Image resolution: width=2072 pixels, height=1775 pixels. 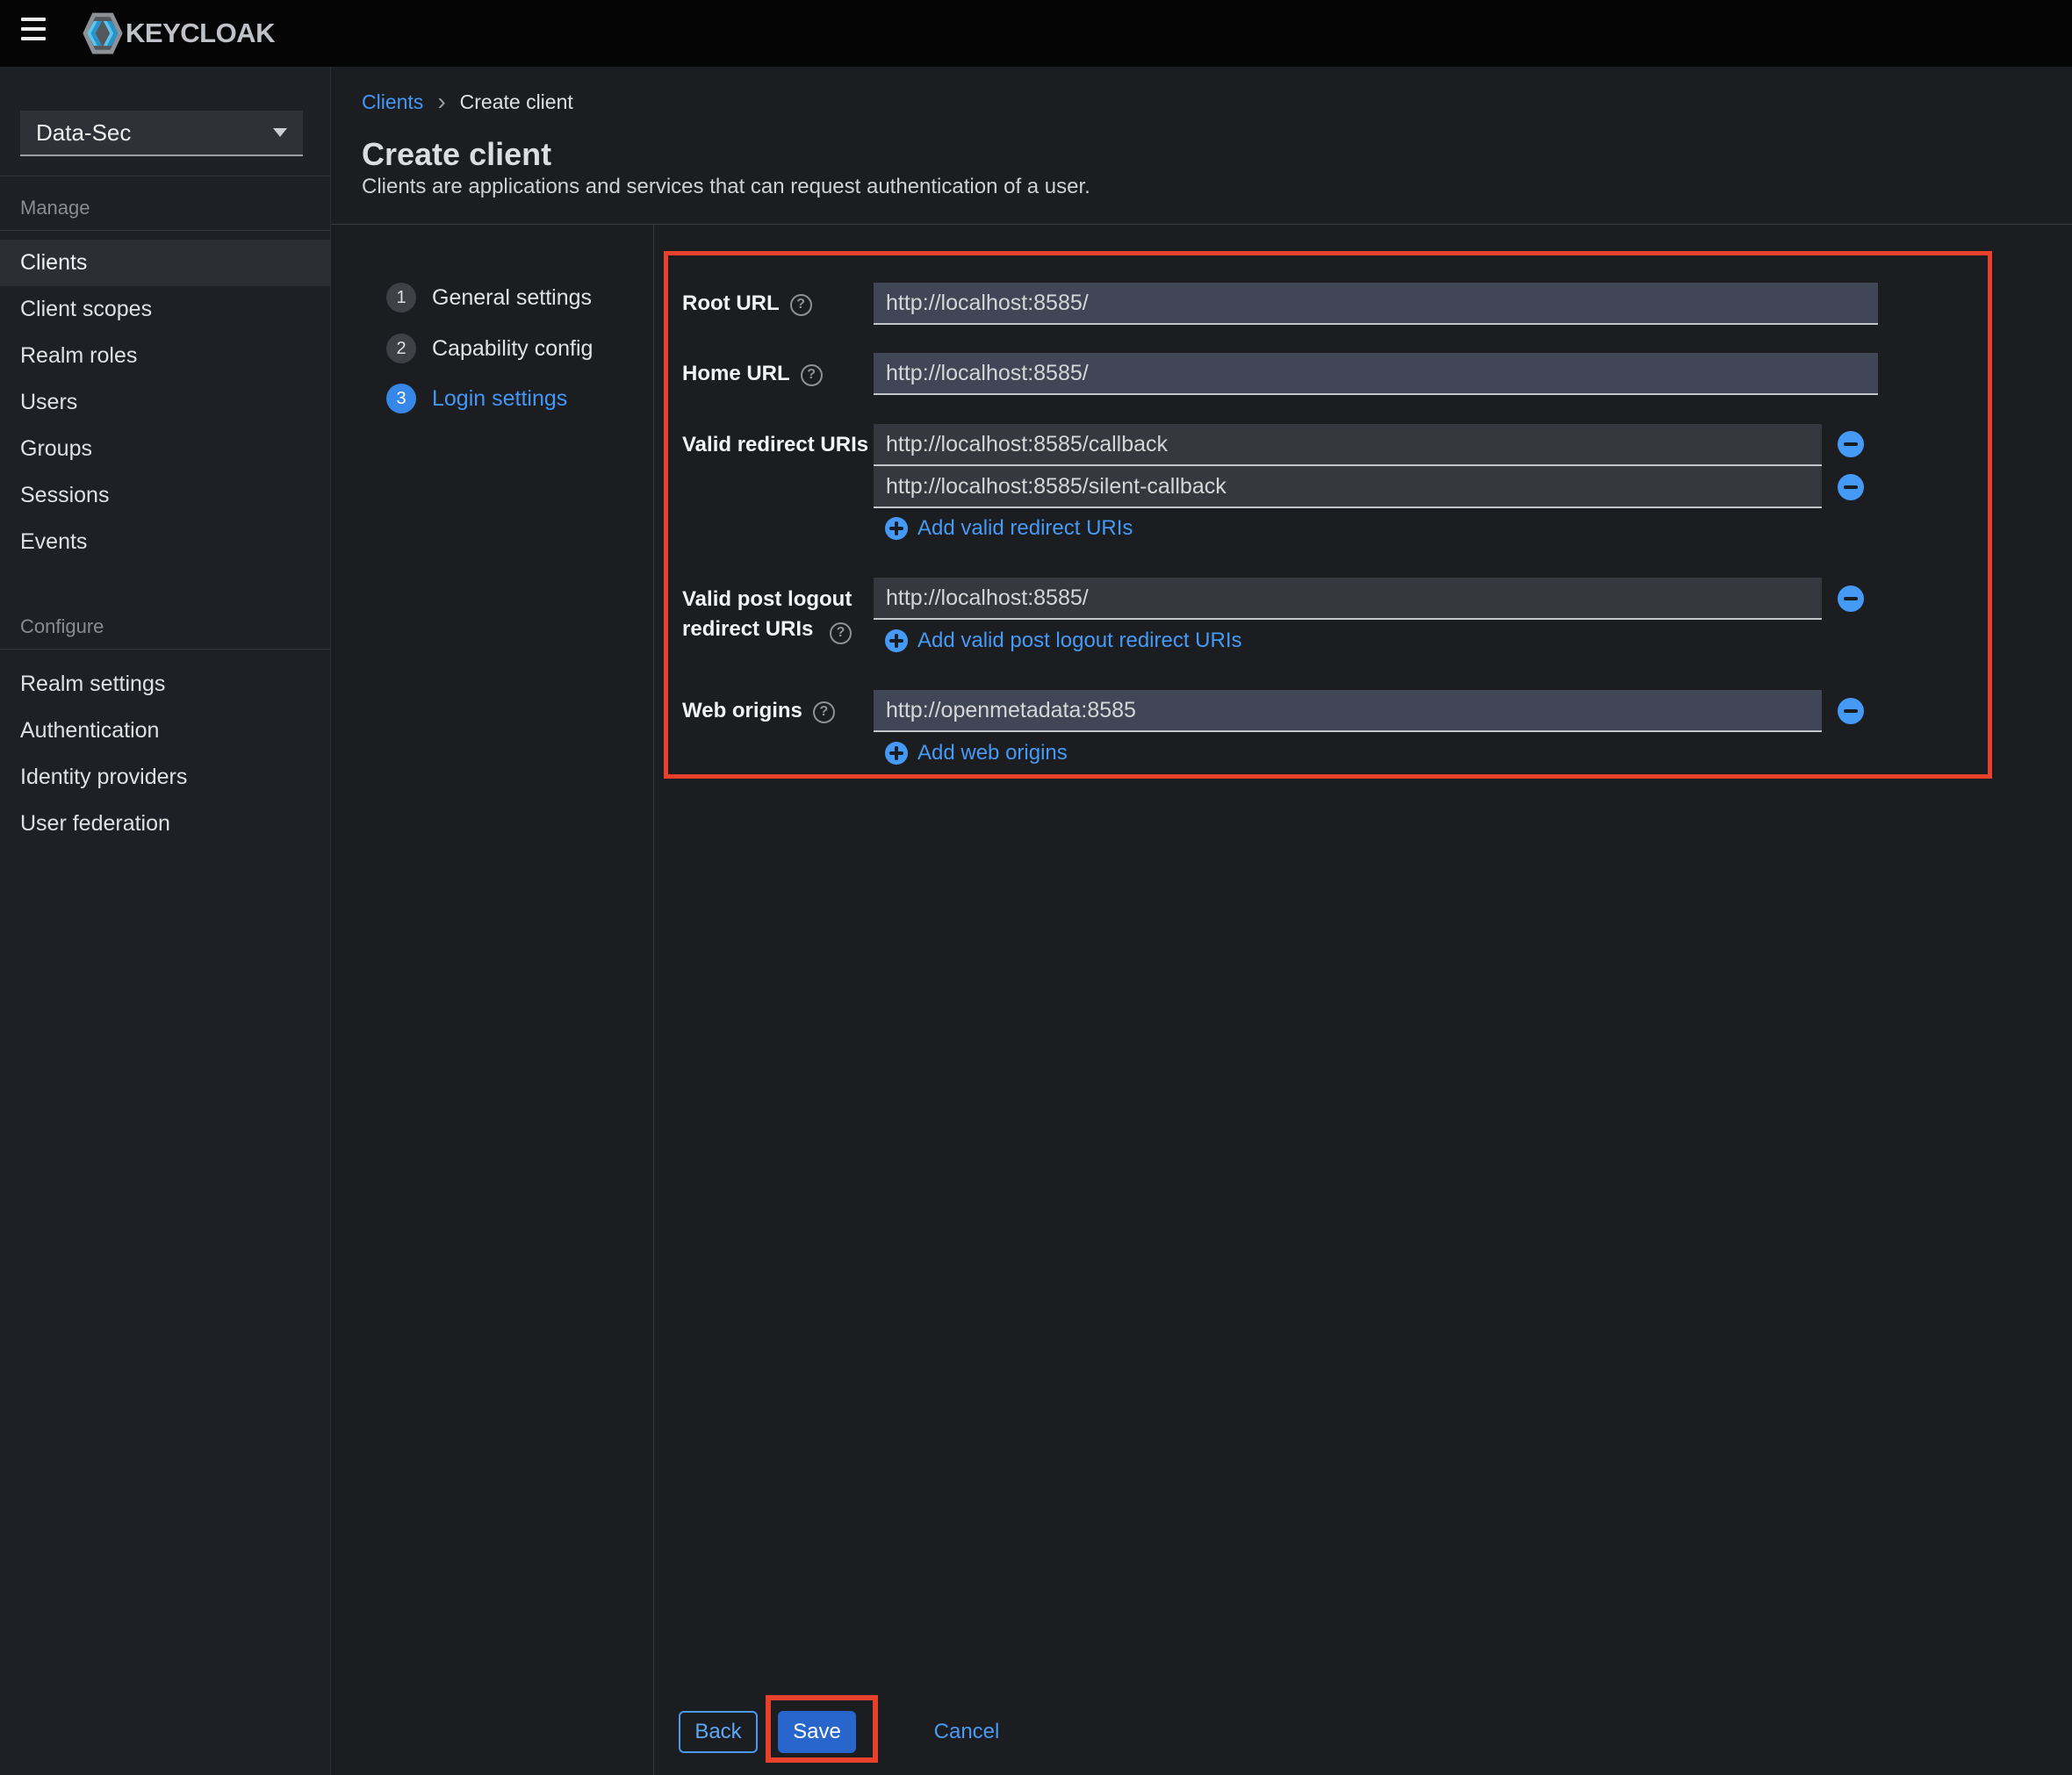 I want to click on cancel-button: Cancel, so click(x=967, y=1732).